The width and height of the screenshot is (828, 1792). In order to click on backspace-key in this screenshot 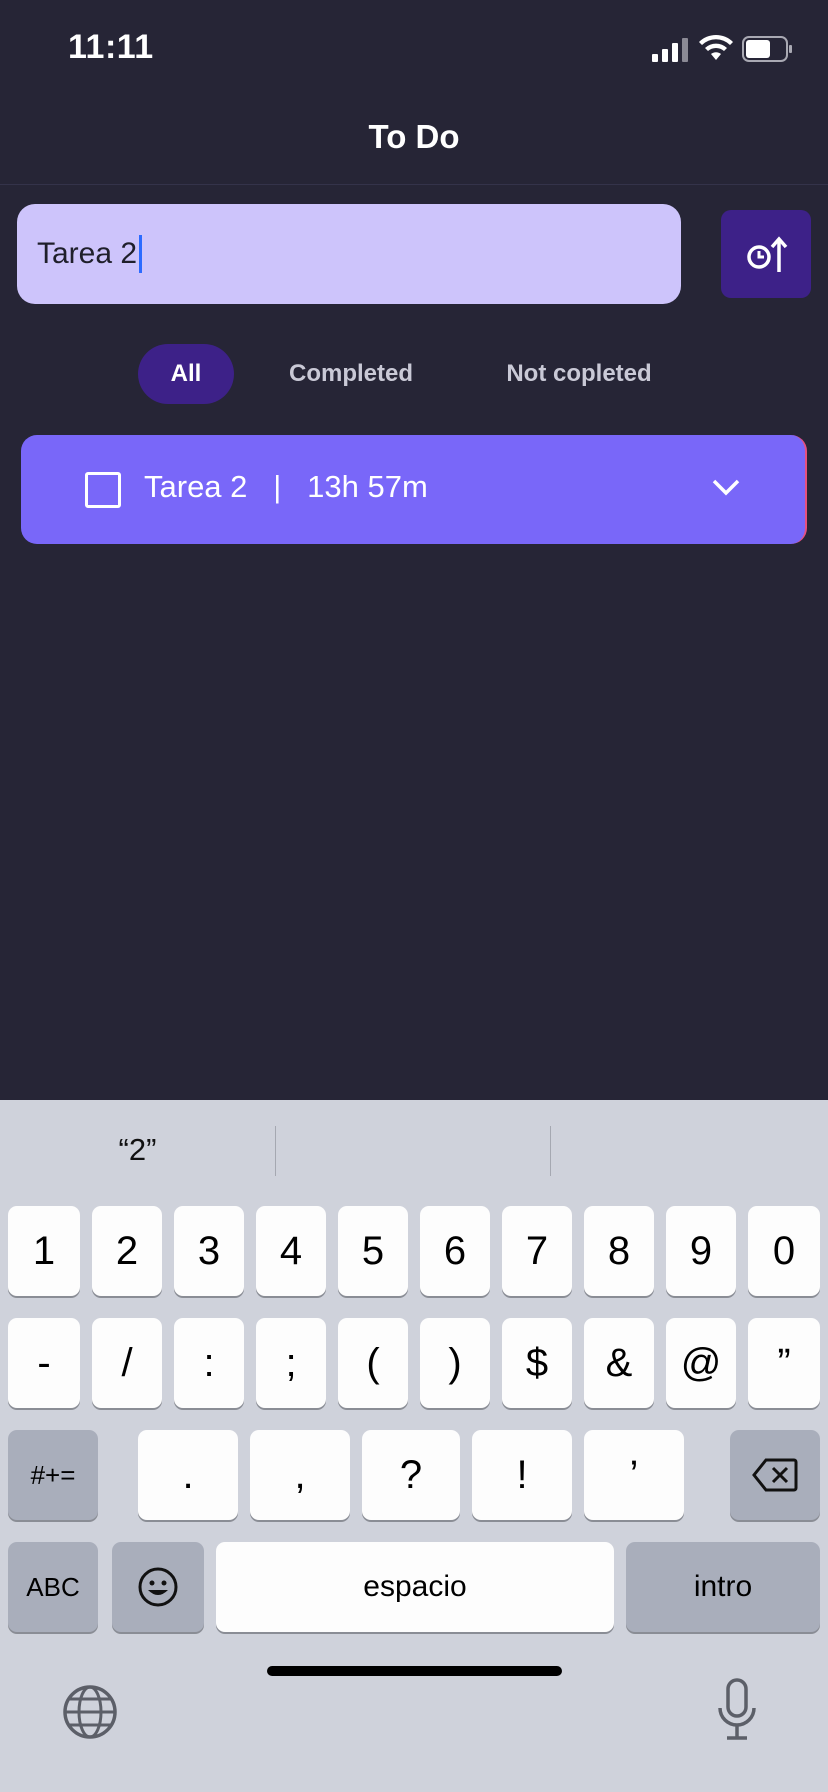, I will do `click(775, 1475)`.